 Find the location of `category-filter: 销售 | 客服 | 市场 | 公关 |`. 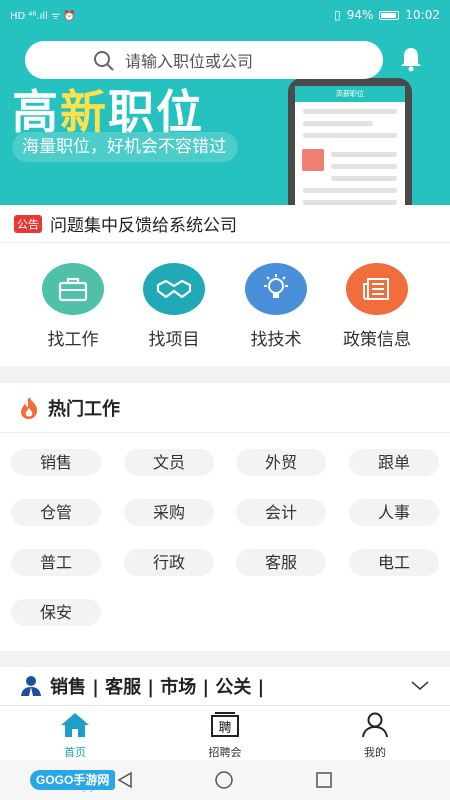

category-filter: 销售 | 客服 | 市场 | 公关 | is located at coordinates (225, 686).